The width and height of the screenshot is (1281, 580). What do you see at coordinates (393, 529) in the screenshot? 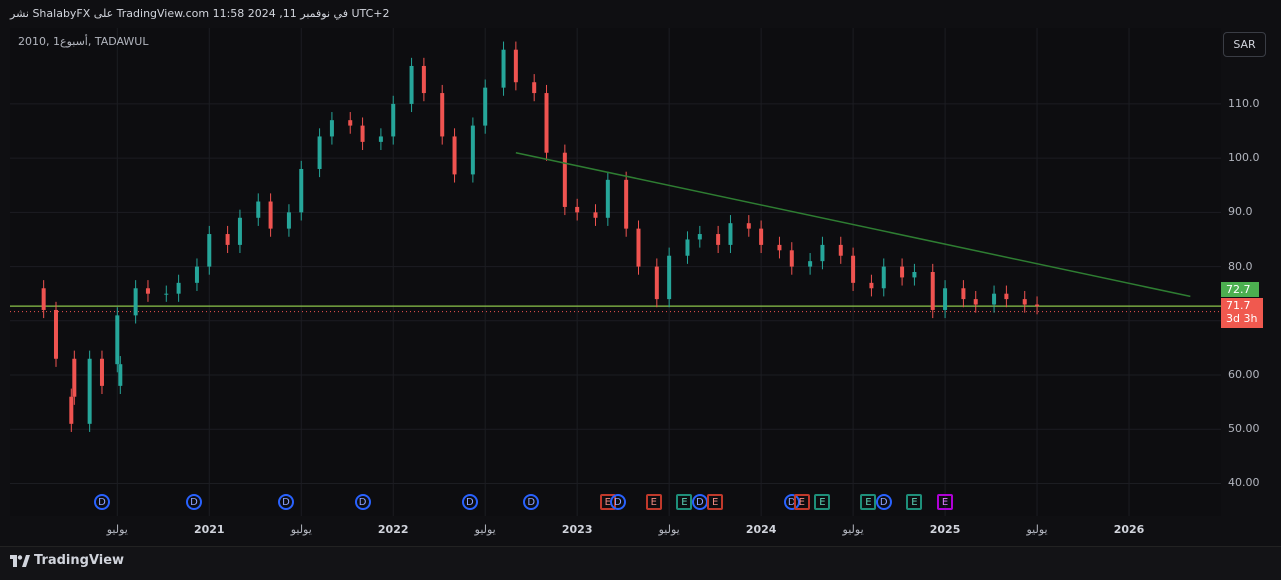
I see `x-tick-label: 2022` at bounding box center [393, 529].